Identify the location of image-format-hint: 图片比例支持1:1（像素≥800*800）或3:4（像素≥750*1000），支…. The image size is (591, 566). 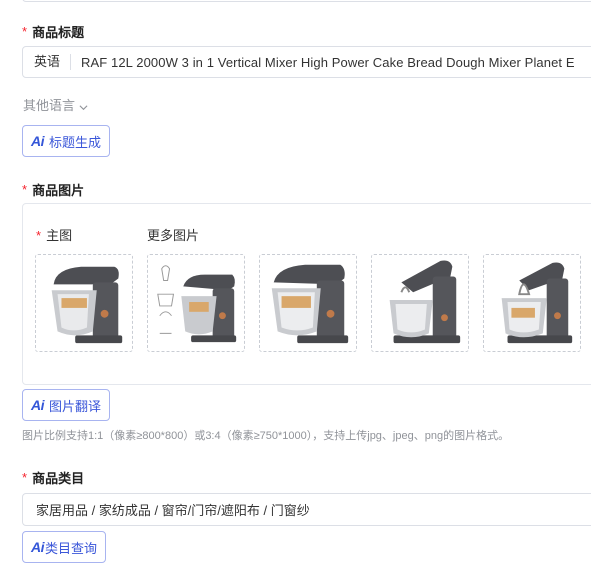
(266, 436).